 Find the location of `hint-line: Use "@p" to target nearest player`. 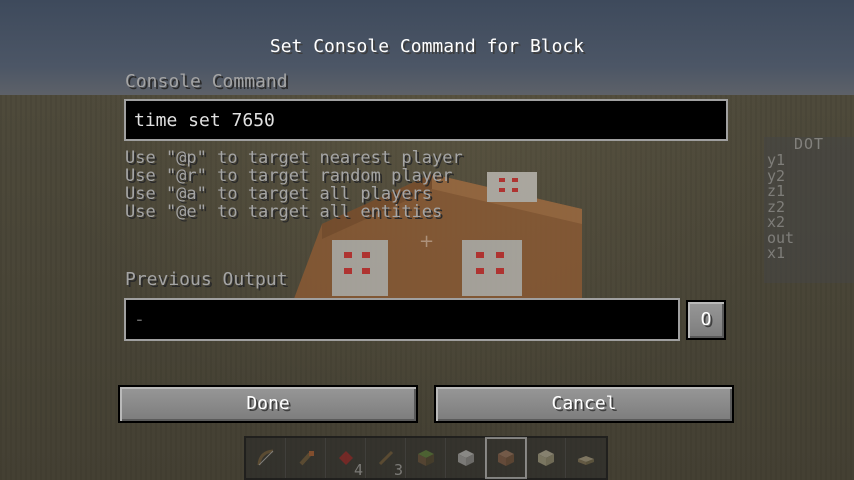

hint-line: Use "@p" to target nearest player is located at coordinates (294, 158).